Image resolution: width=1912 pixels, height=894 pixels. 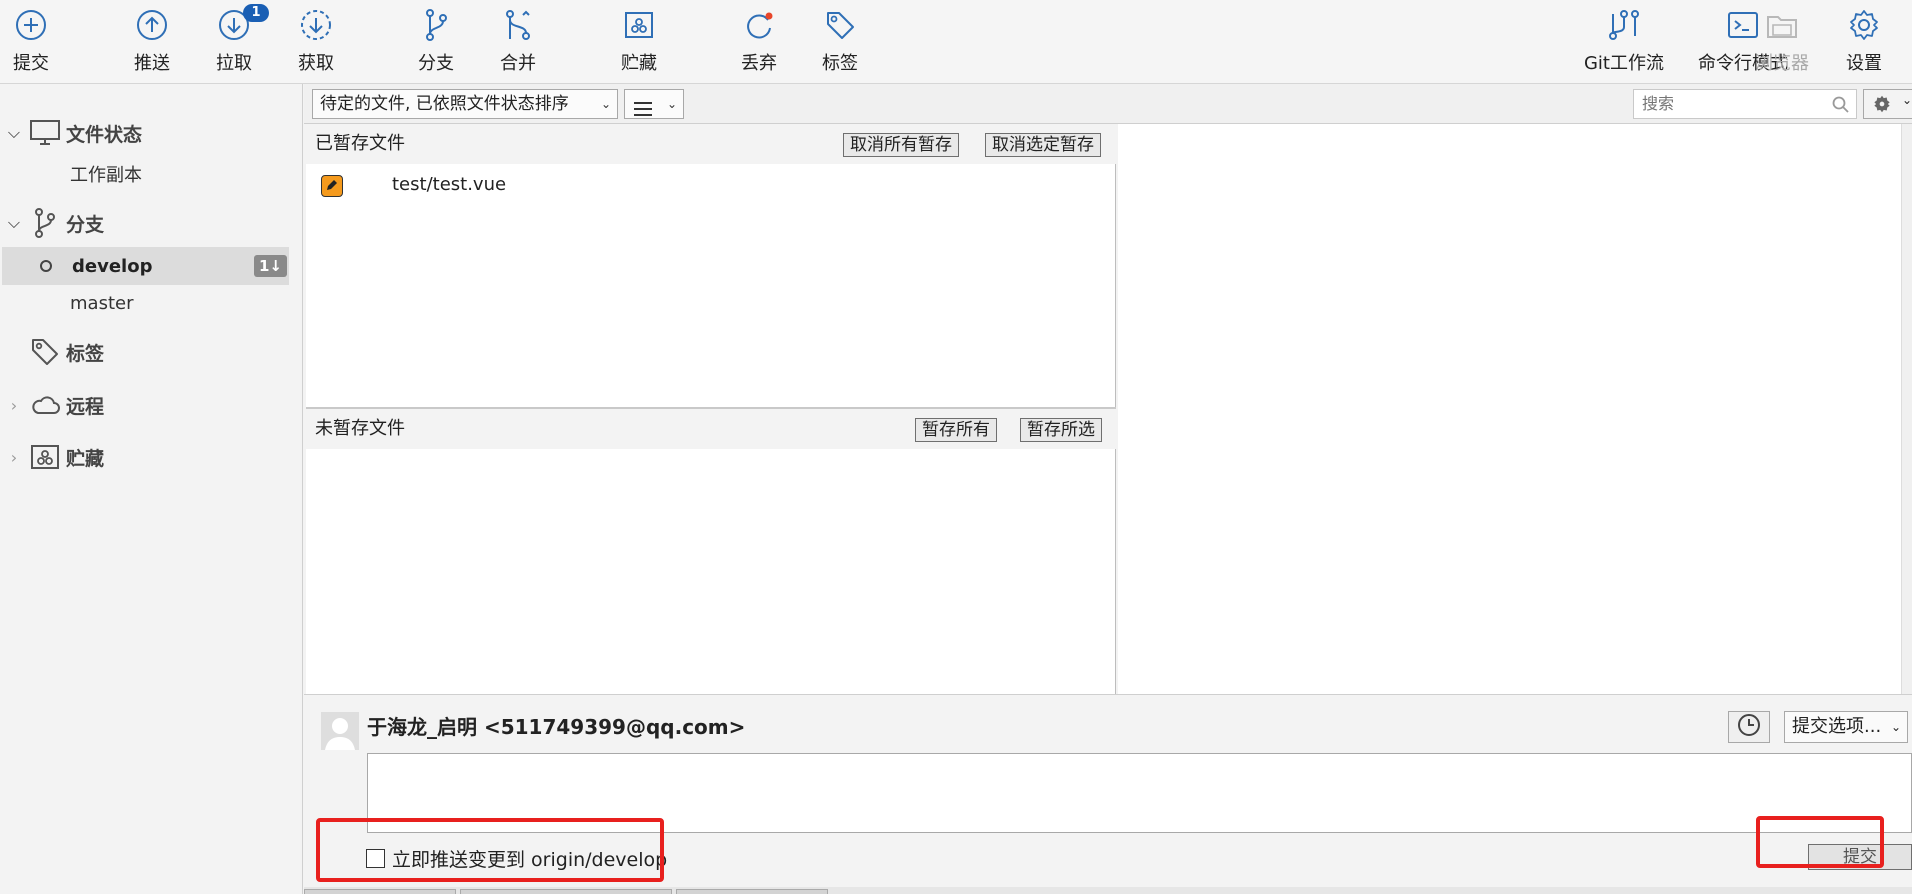 I want to click on sidebar-section-branches: ⌵ 分支, so click(x=145, y=223).